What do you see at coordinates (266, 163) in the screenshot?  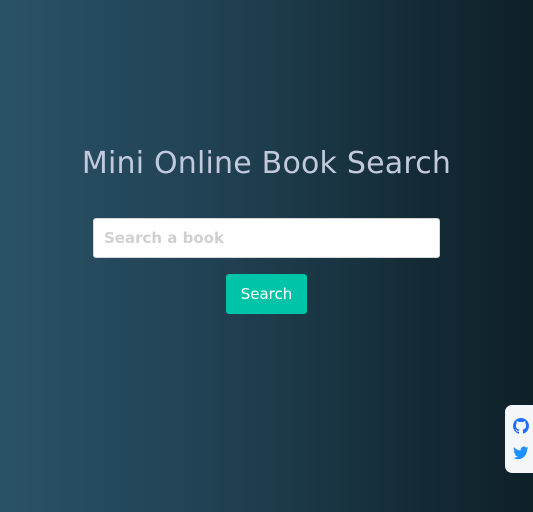 I see `page-title: Mini Online Book Search` at bounding box center [266, 163].